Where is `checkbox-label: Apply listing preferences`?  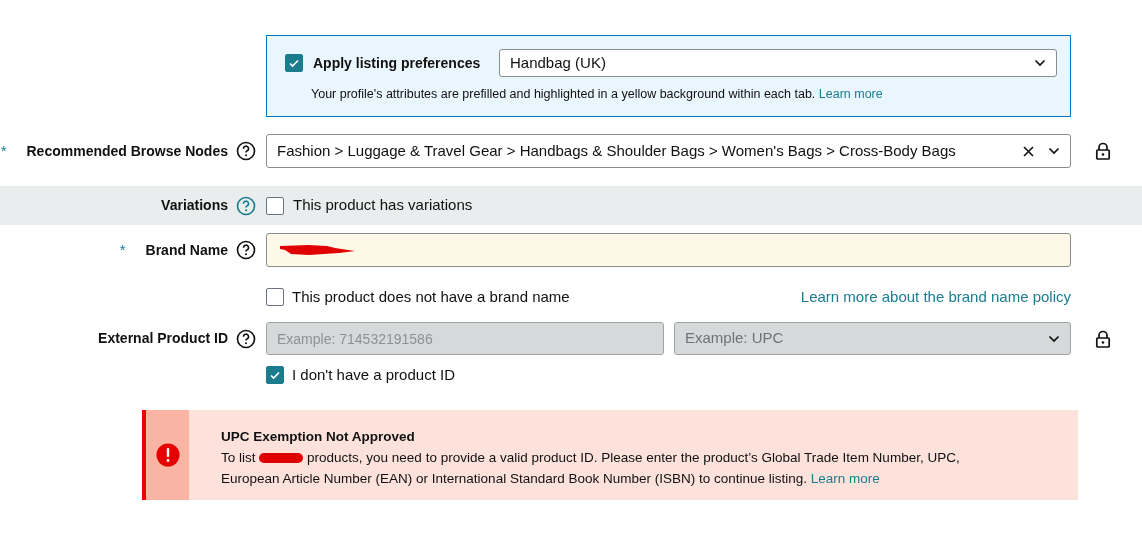
checkbox-label: Apply listing preferences is located at coordinates (397, 63).